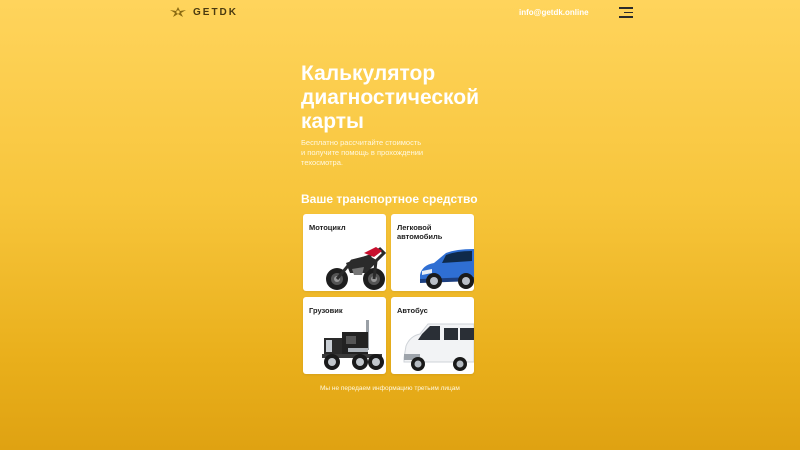 This screenshot has width=800, height=450. I want to click on vehicle-card-label: Грузовик, so click(326, 310).